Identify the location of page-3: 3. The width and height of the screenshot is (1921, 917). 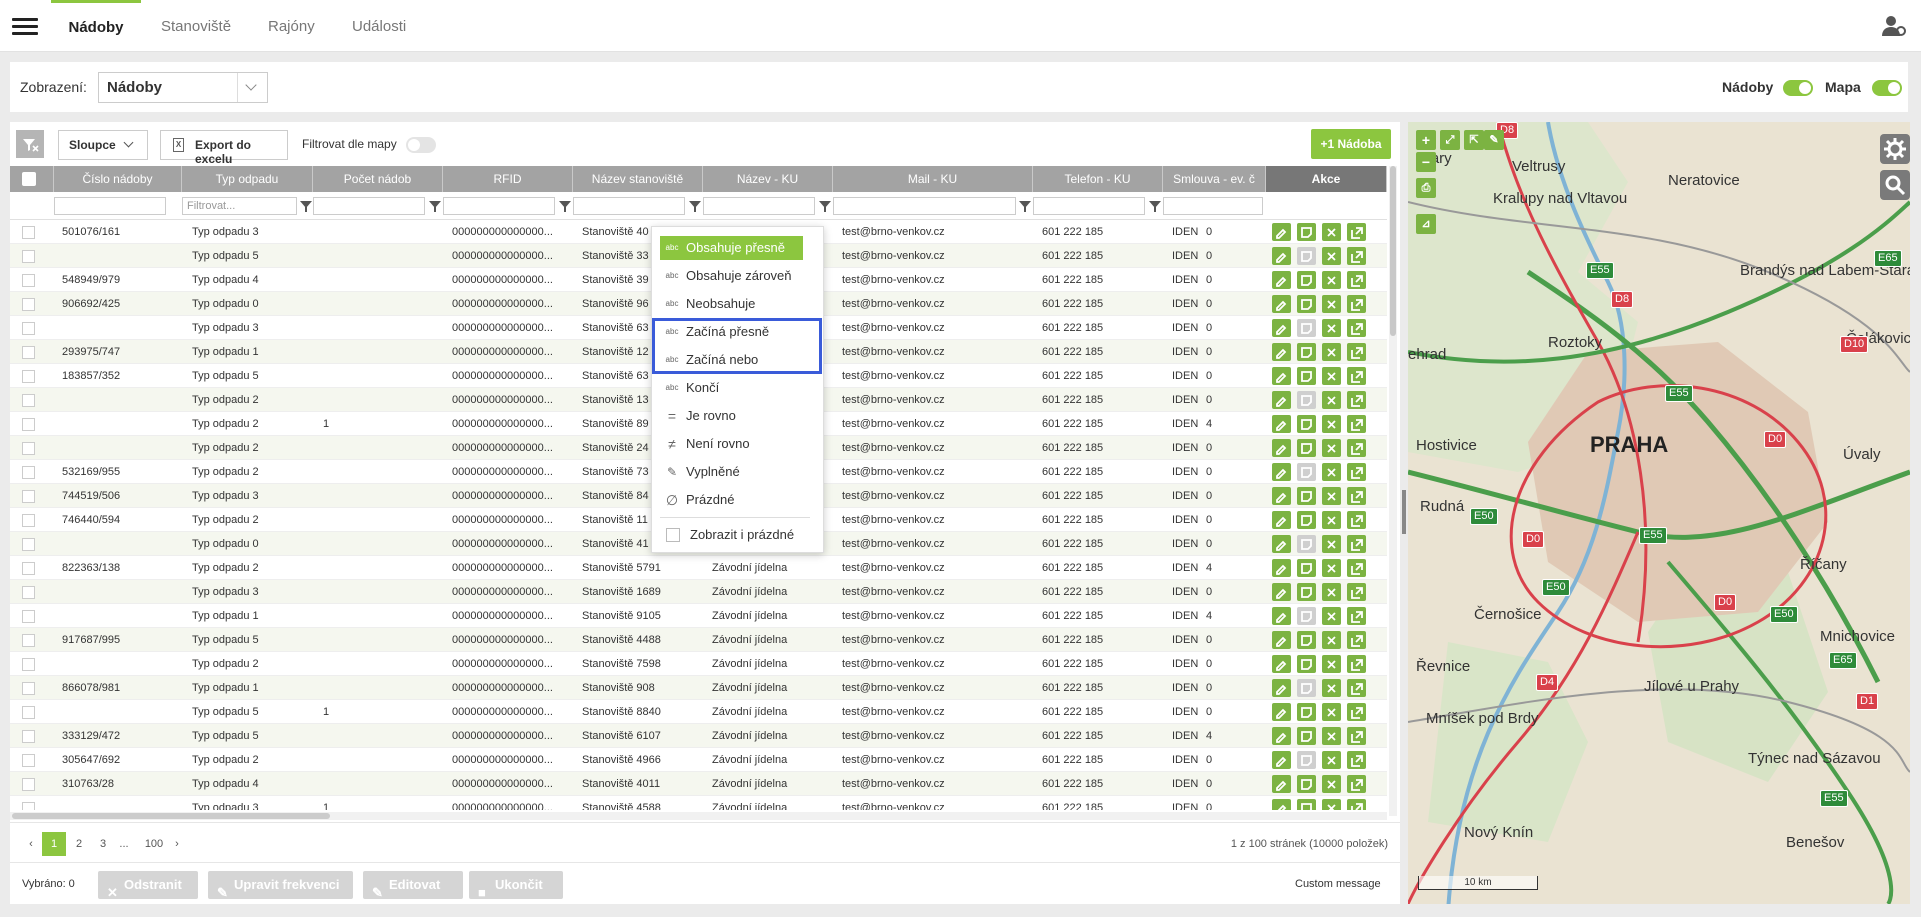
(103, 844).